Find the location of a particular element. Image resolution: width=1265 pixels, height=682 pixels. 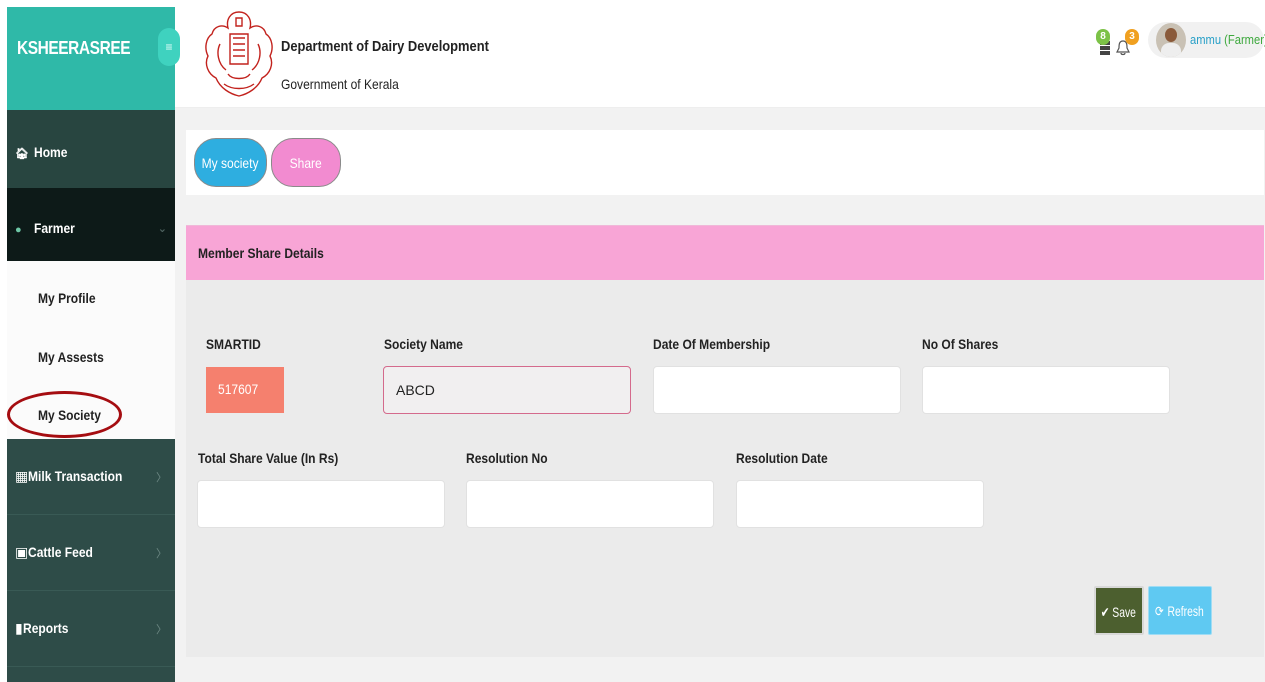

resolution-no-input is located at coordinates (590, 504).